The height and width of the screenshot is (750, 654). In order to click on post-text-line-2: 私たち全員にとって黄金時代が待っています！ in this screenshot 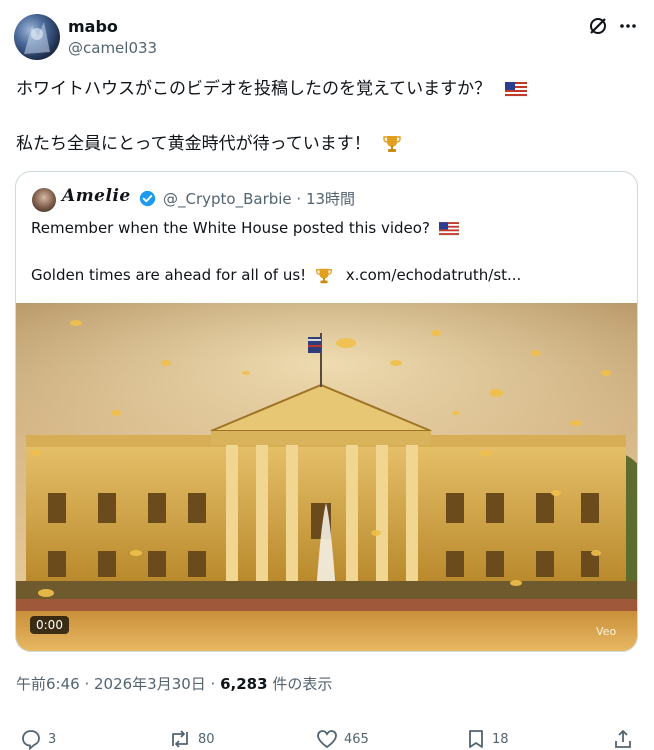, I will do `click(209, 144)`.